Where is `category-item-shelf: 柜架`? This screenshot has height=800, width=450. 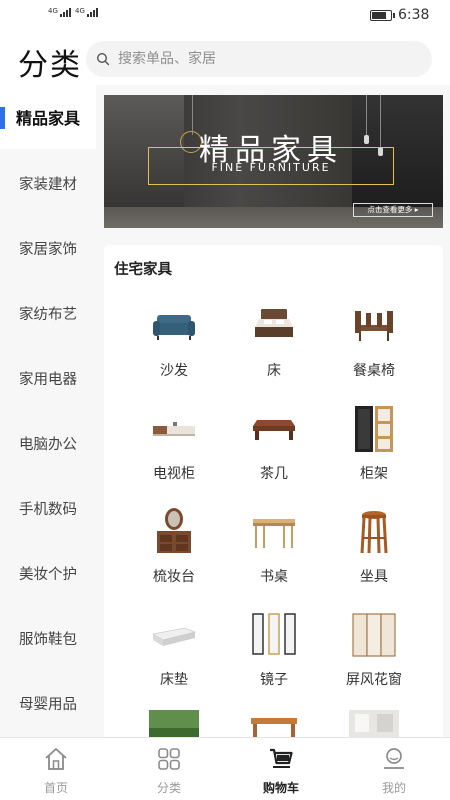 category-item-shelf: 柜架 is located at coordinates (374, 452).